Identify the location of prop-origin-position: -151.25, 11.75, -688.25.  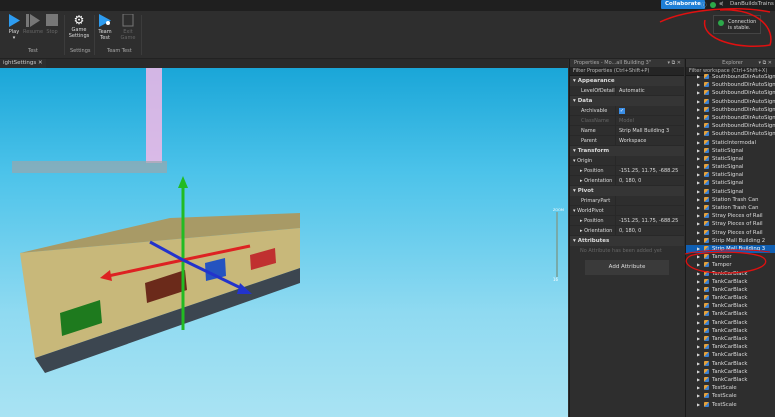
(650, 170).